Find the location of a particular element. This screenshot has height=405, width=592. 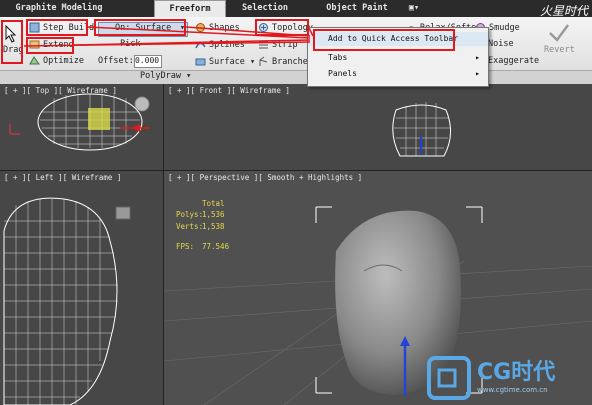

annotation-box-add-to-quick-access is located at coordinates (384, 40).